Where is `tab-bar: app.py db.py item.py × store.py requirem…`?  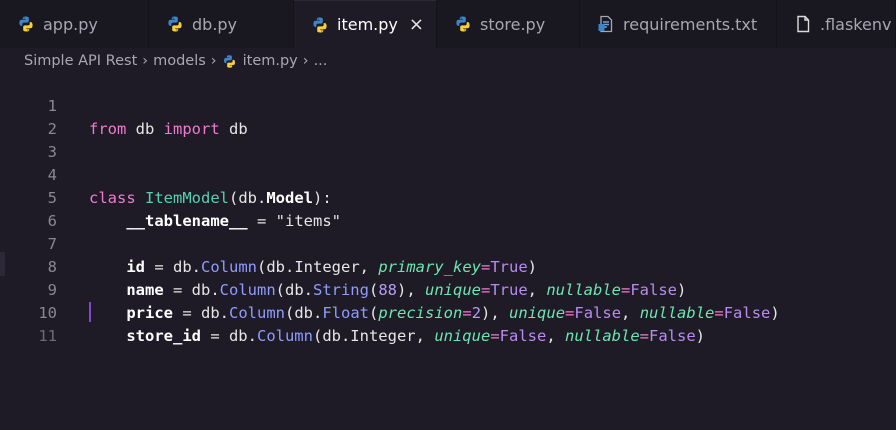
tab-bar: app.py db.py item.py × store.py requirem… is located at coordinates (448, 24).